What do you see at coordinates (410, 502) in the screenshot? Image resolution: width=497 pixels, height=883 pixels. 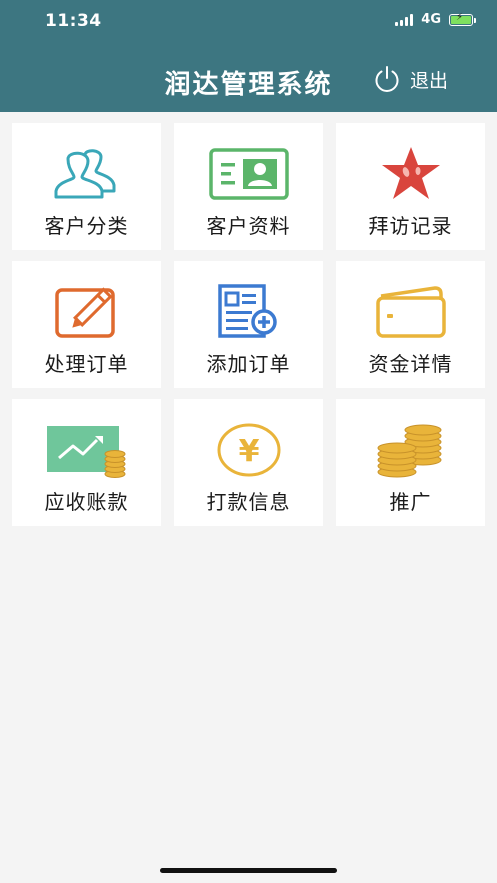 I see `menu-item-label: 推广` at bounding box center [410, 502].